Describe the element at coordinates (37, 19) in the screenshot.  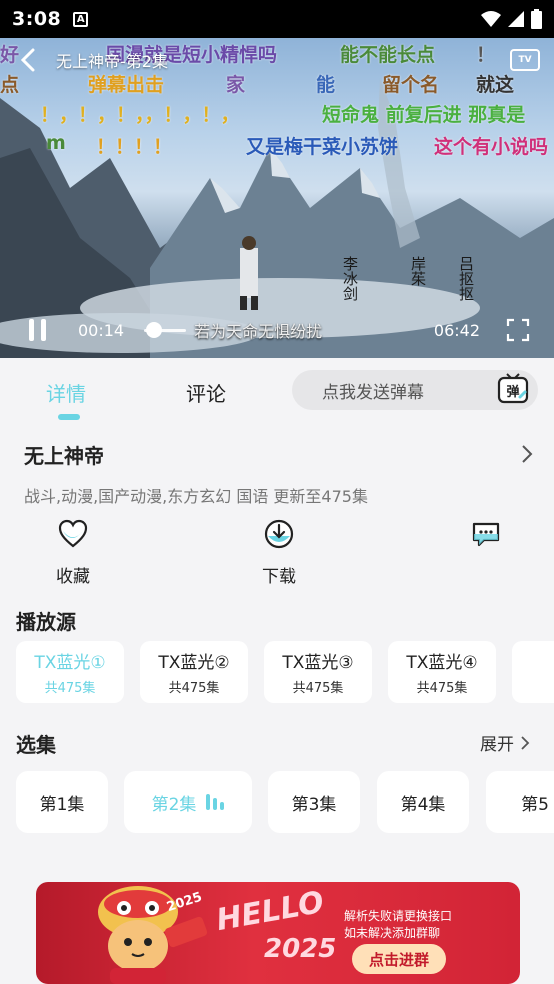
I see `status-time: 3:08` at that location.